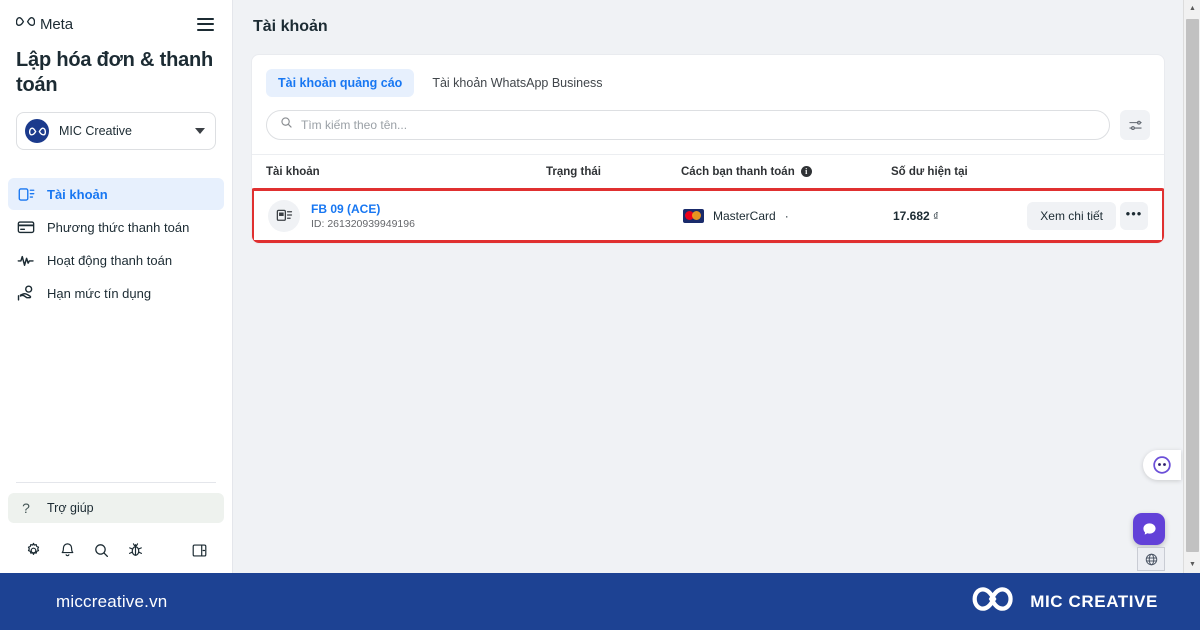 The height and width of the screenshot is (630, 1200). Describe the element at coordinates (99, 293) in the screenshot. I see `sidebar-item-label: Hạn mức tín dụng` at that location.